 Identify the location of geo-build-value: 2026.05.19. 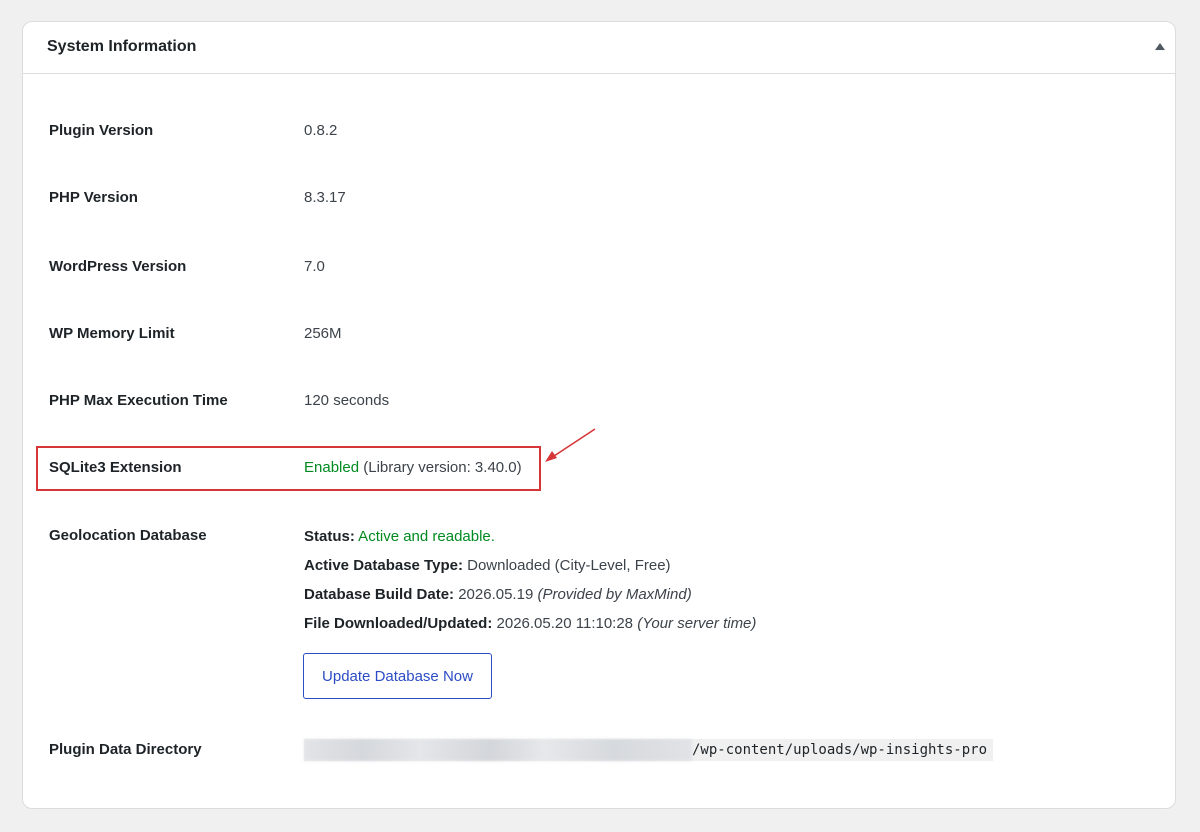
(496, 594).